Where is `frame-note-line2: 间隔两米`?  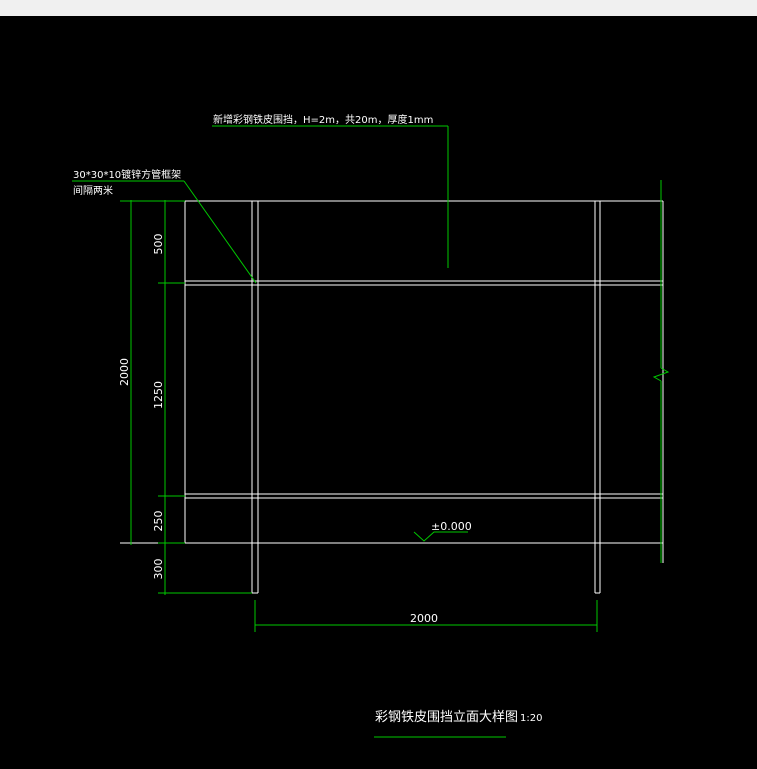 frame-note-line2: 间隔两米 is located at coordinates (93, 190).